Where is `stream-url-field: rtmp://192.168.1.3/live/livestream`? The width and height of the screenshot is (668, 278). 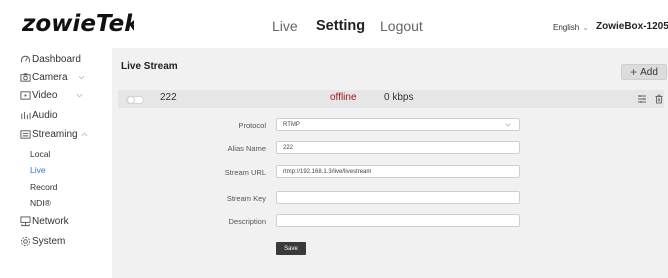
stream-url-field: rtmp://192.168.1.3/live/livestream is located at coordinates (398, 171).